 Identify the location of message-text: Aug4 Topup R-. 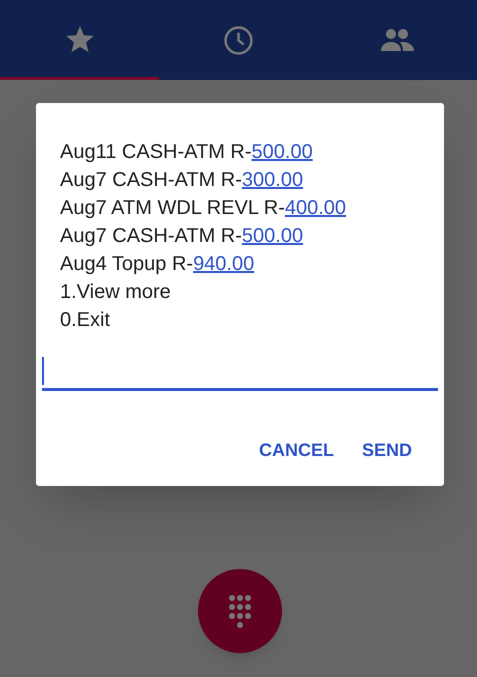
(127, 264).